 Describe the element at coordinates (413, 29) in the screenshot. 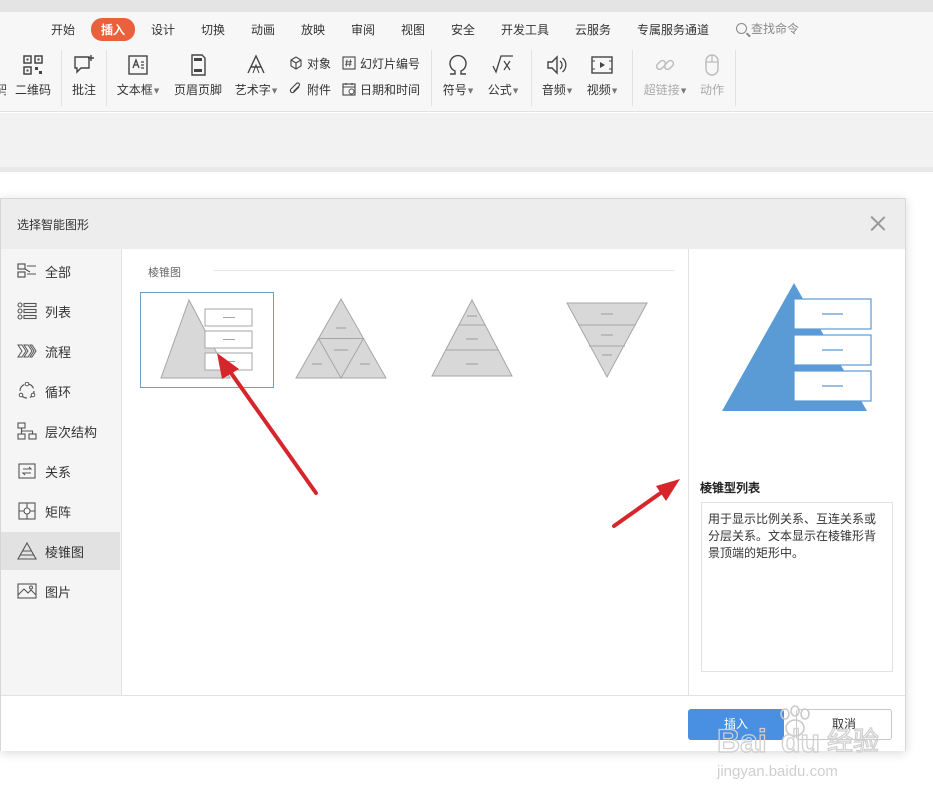

I see `tab-view: 视图` at that location.